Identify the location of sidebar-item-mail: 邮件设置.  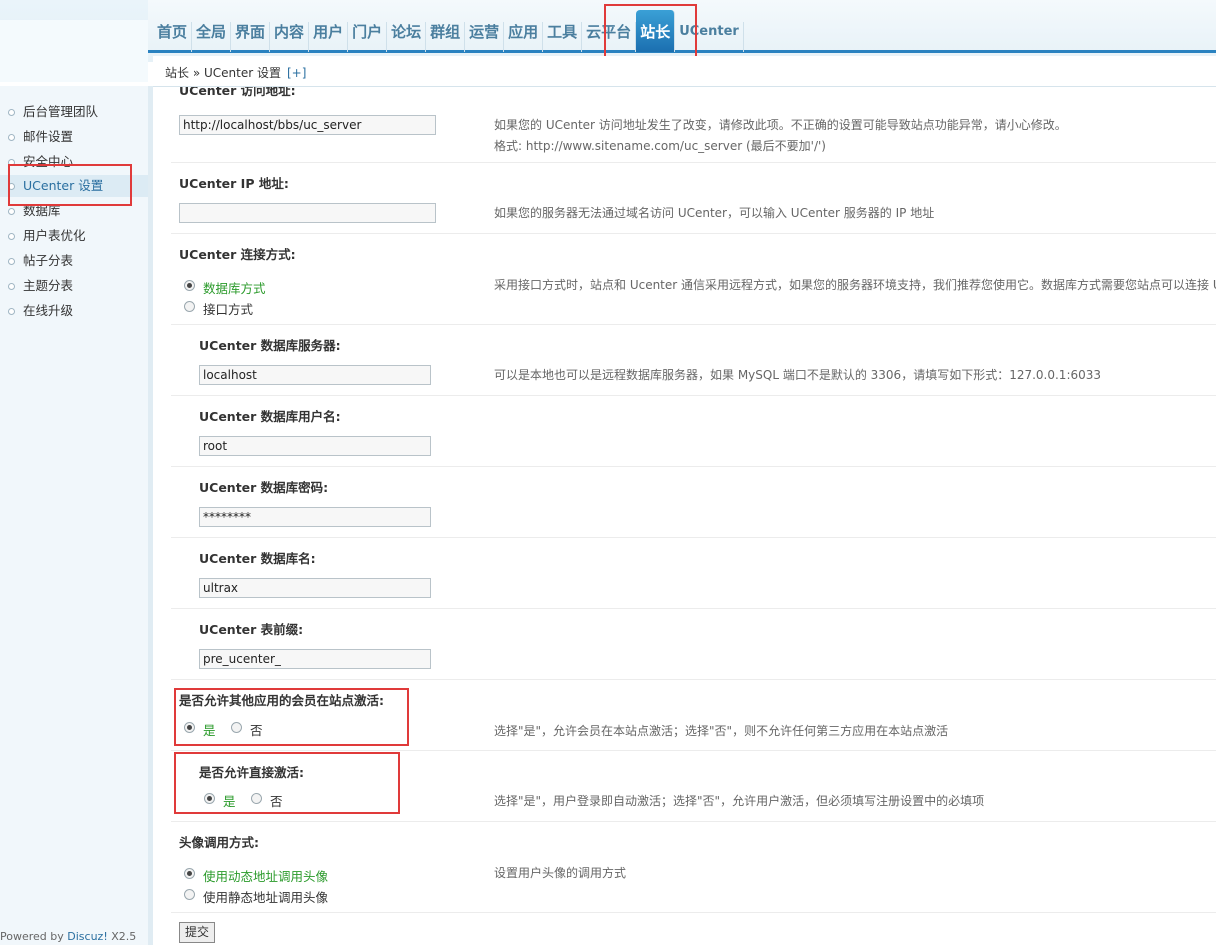
(74, 137).